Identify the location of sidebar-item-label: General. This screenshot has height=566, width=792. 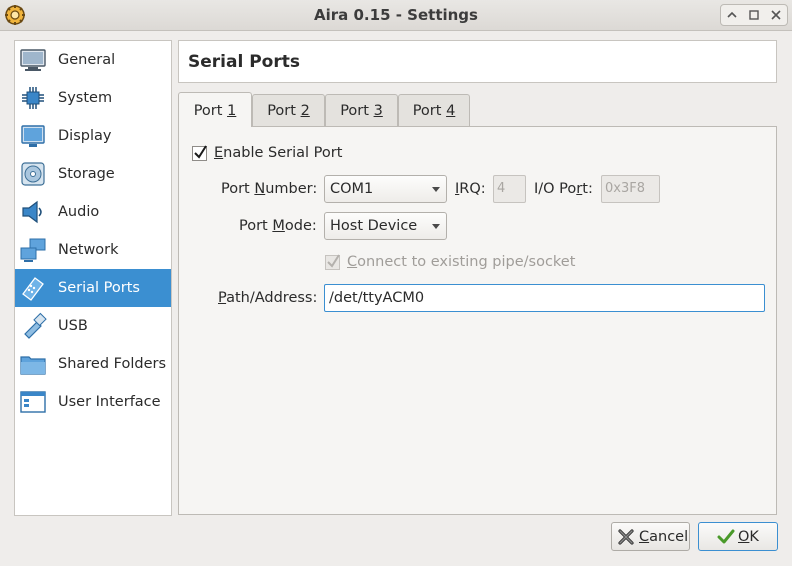
(87, 60).